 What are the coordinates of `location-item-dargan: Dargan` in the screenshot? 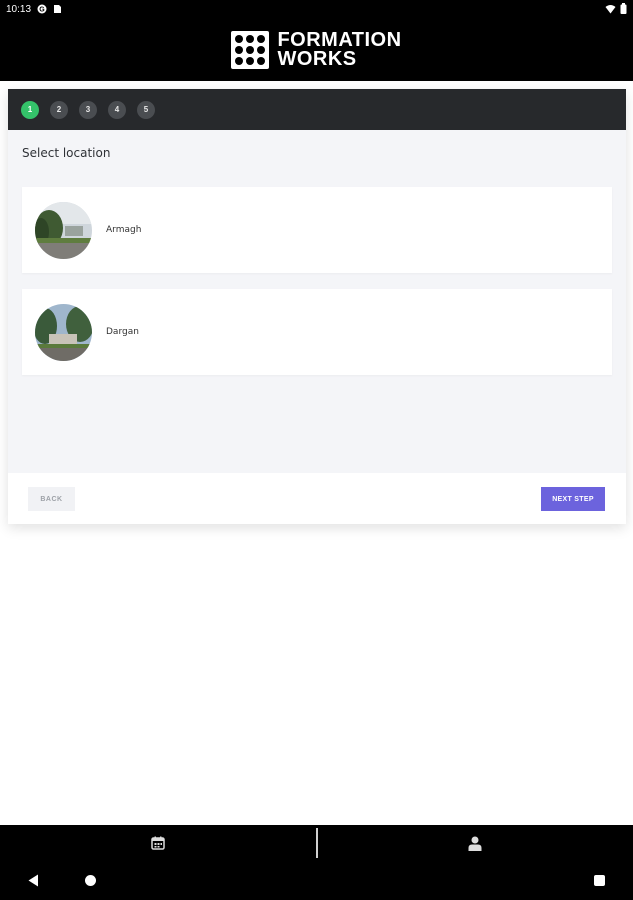 It's located at (317, 332).